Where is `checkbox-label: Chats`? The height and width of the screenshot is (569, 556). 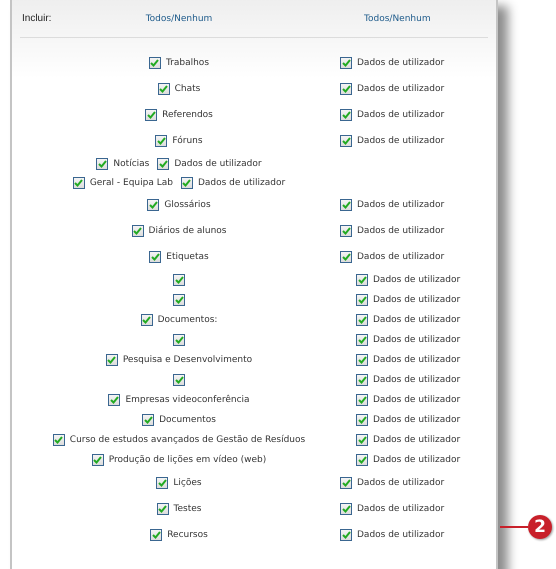
checkbox-label: Chats is located at coordinates (187, 89).